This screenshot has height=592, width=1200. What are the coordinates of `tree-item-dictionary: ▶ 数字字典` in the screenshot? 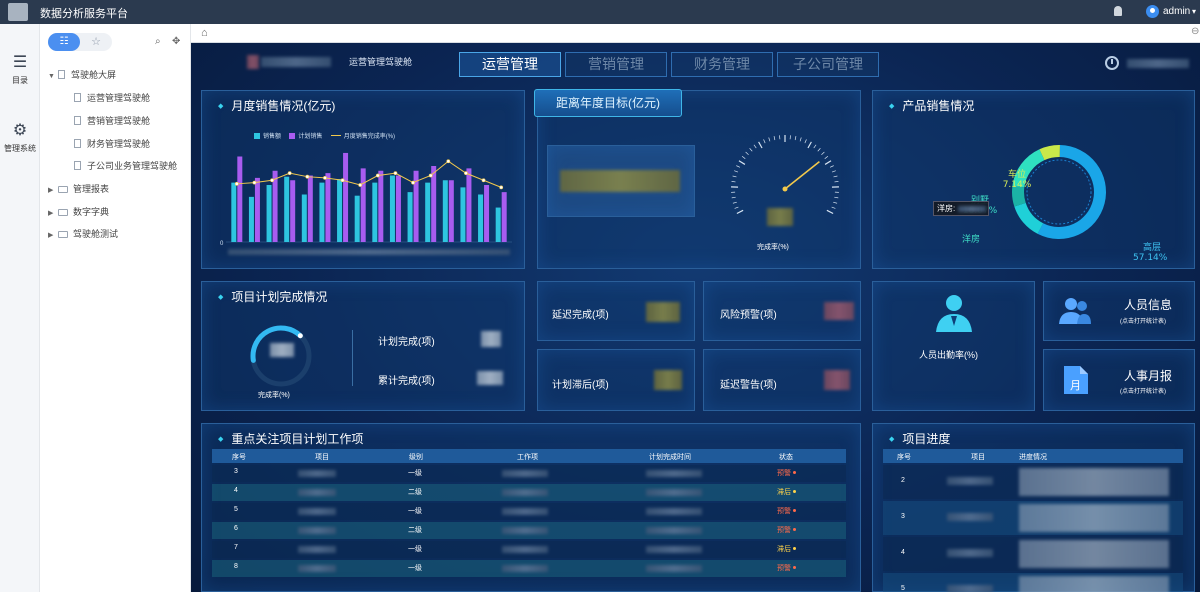 It's located at (78, 211).